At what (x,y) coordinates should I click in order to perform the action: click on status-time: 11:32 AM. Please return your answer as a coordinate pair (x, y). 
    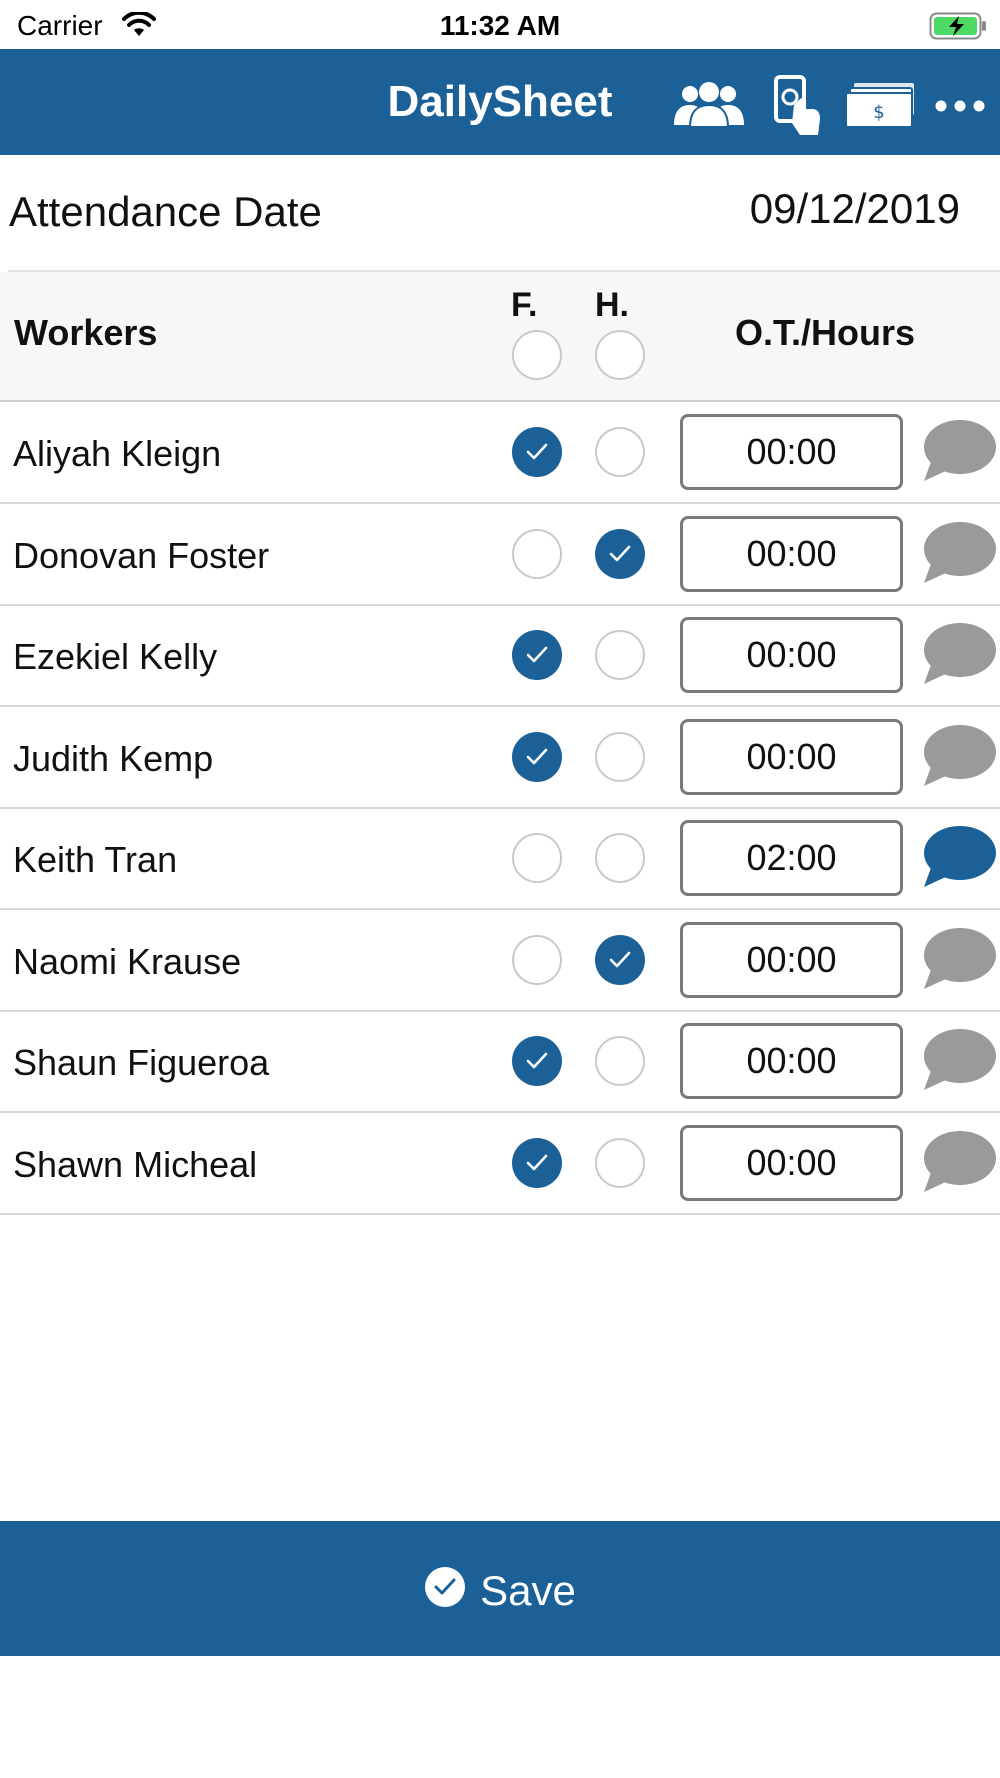
    Looking at the image, I should click on (500, 25).